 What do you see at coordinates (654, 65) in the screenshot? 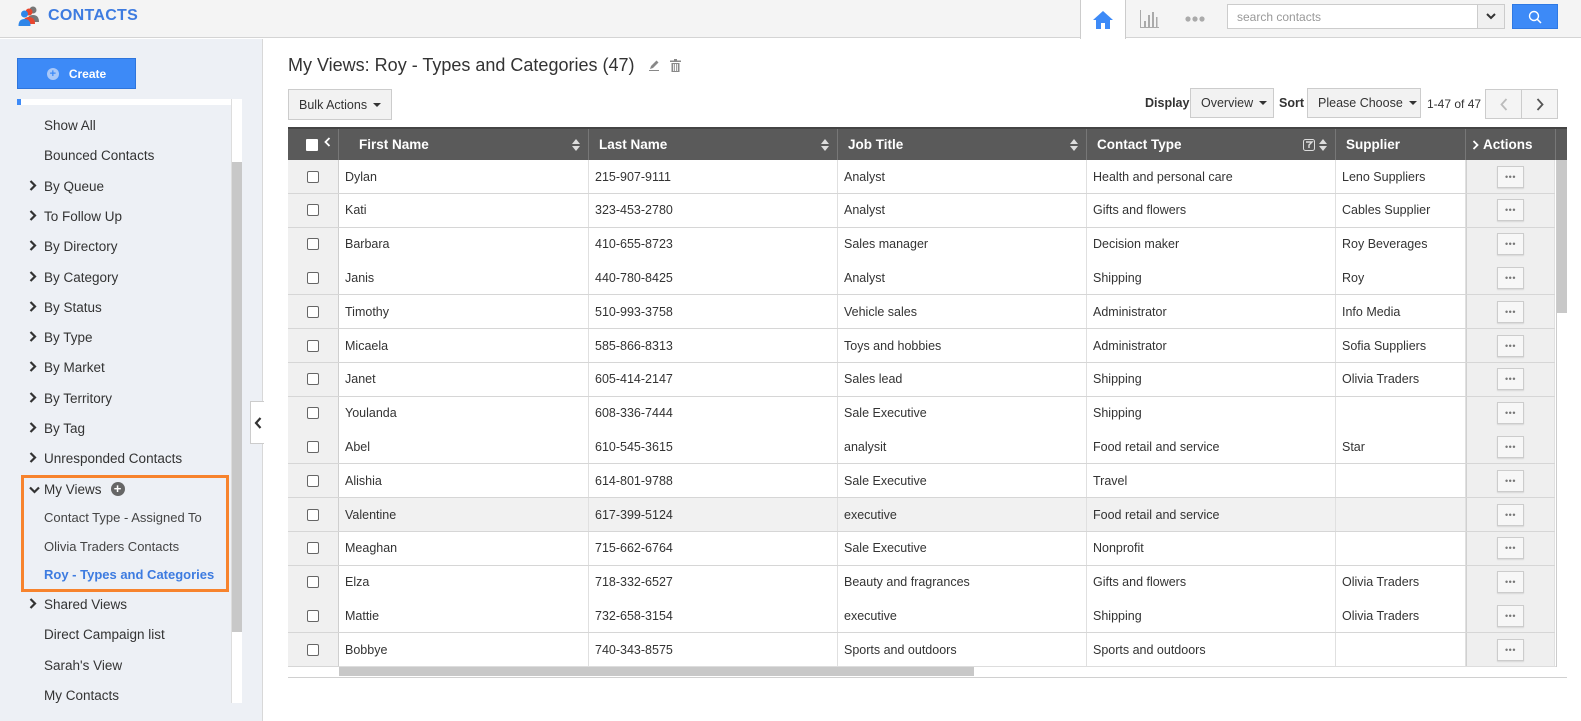
I see `edit-pencil-icon` at bounding box center [654, 65].